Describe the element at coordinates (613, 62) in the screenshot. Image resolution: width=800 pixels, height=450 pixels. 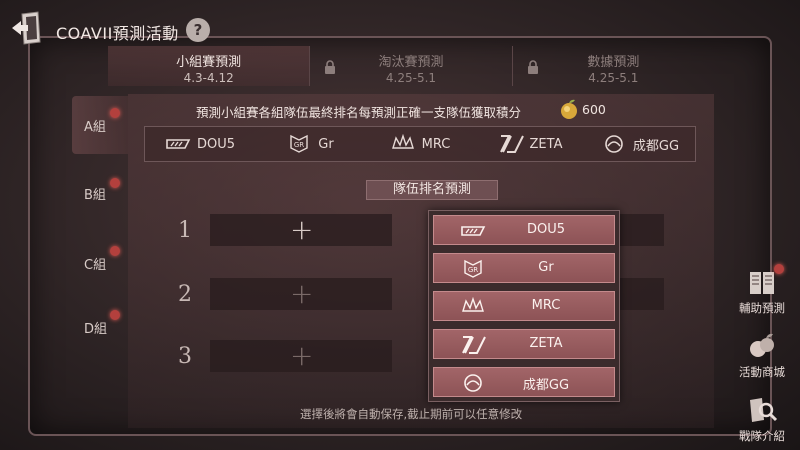
I see `tab-label: 數據預測` at that location.